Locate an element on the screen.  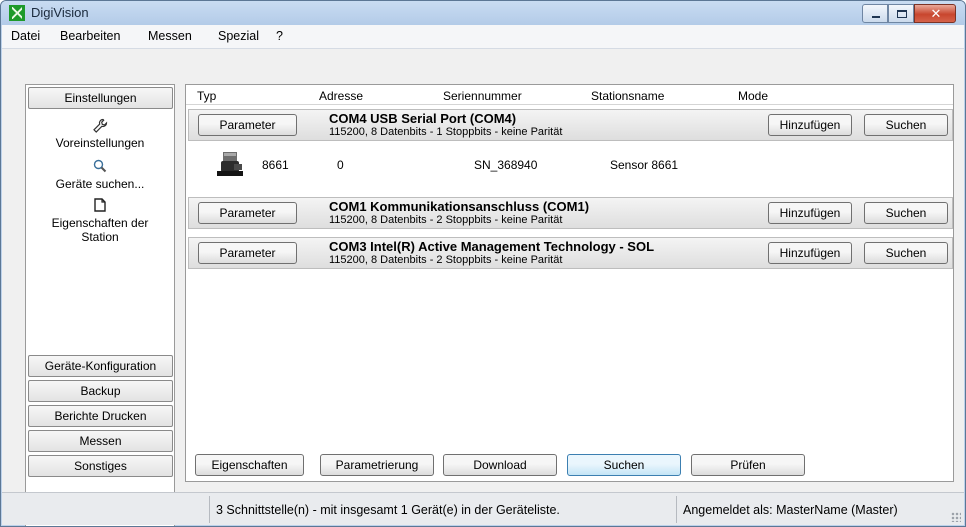
minimize-button is located at coordinates (875, 13).